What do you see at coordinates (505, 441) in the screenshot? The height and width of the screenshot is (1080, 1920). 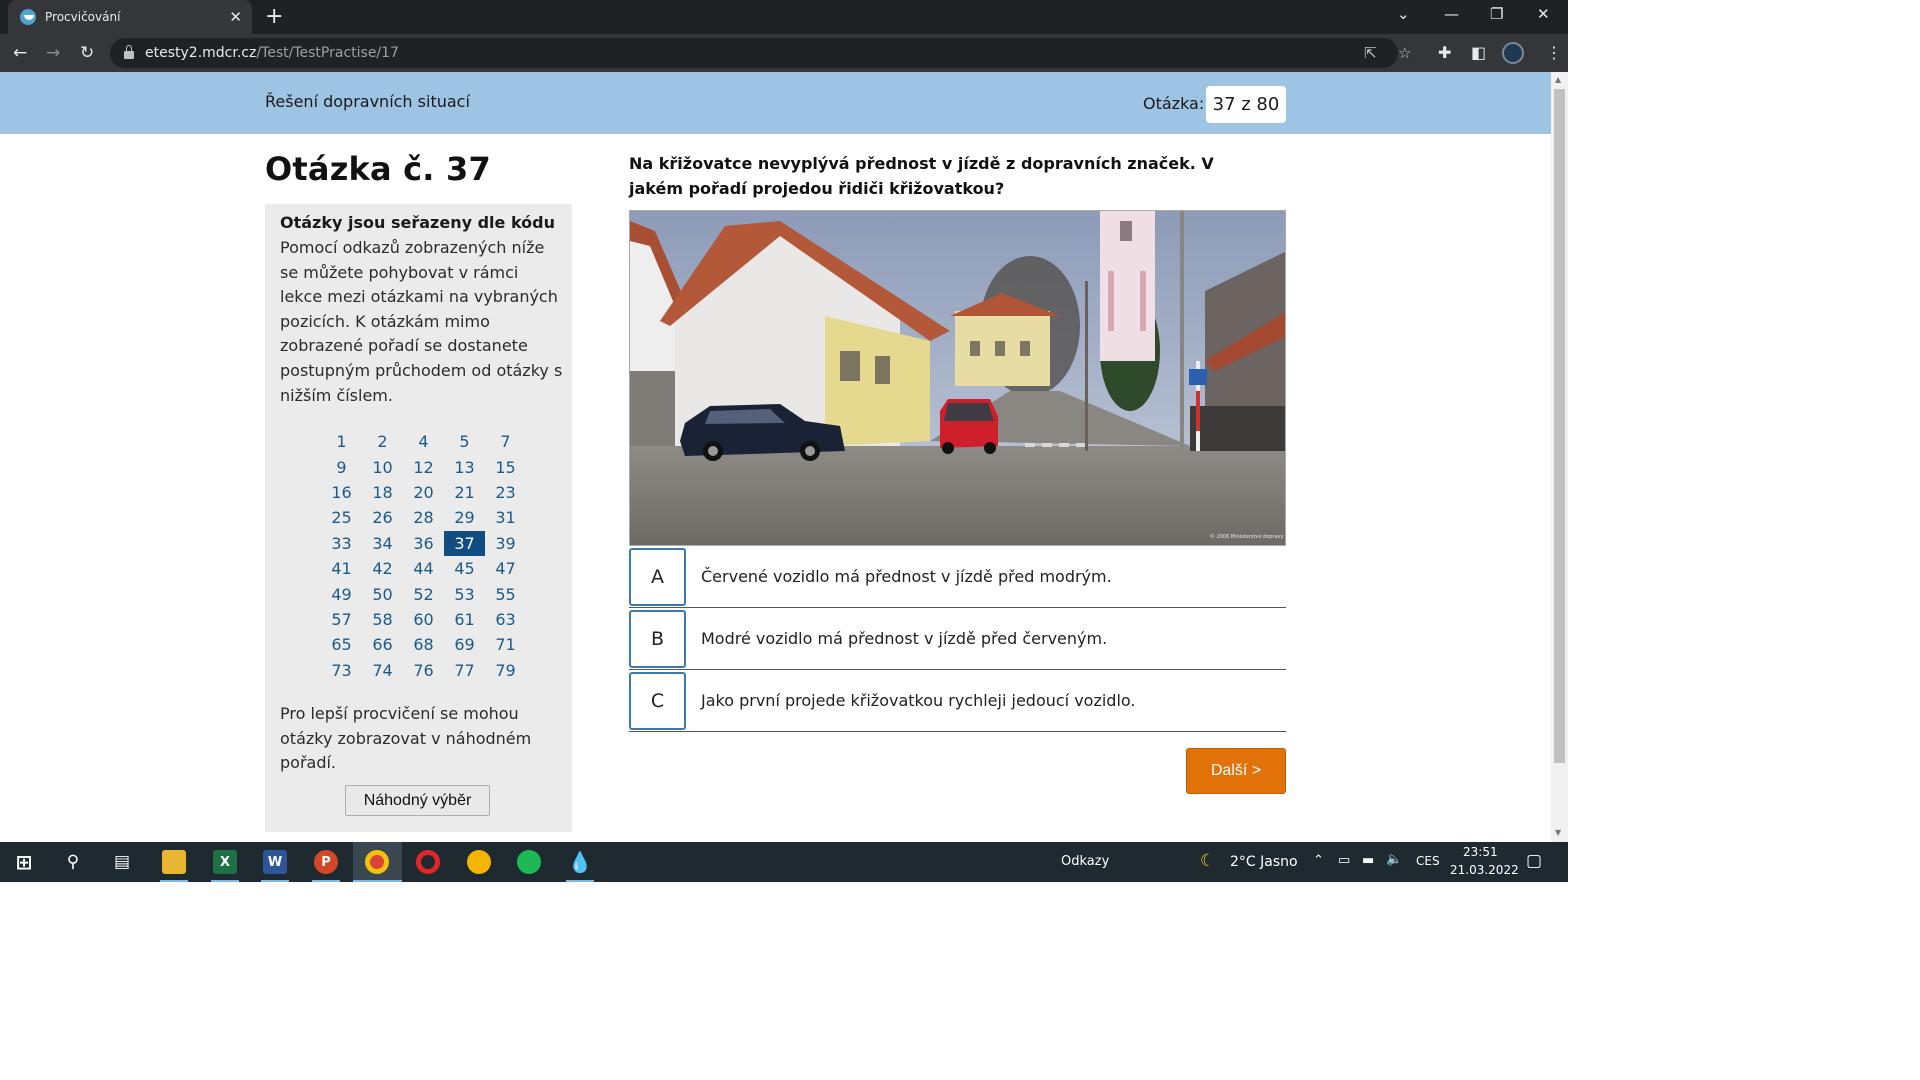 I see `question-link: 7` at bounding box center [505, 441].